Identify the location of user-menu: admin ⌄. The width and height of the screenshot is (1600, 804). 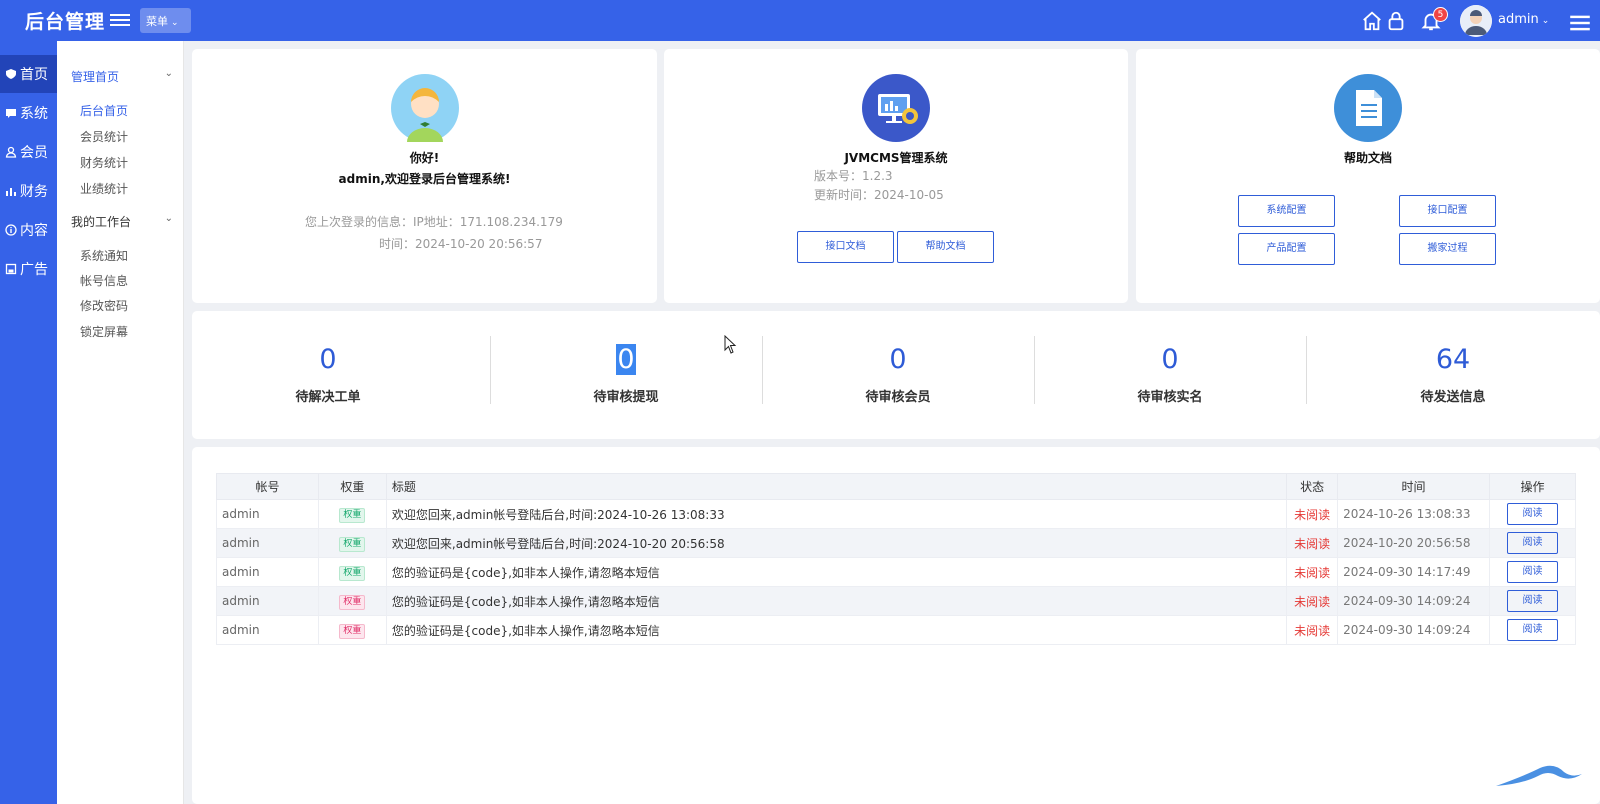
(1523, 19).